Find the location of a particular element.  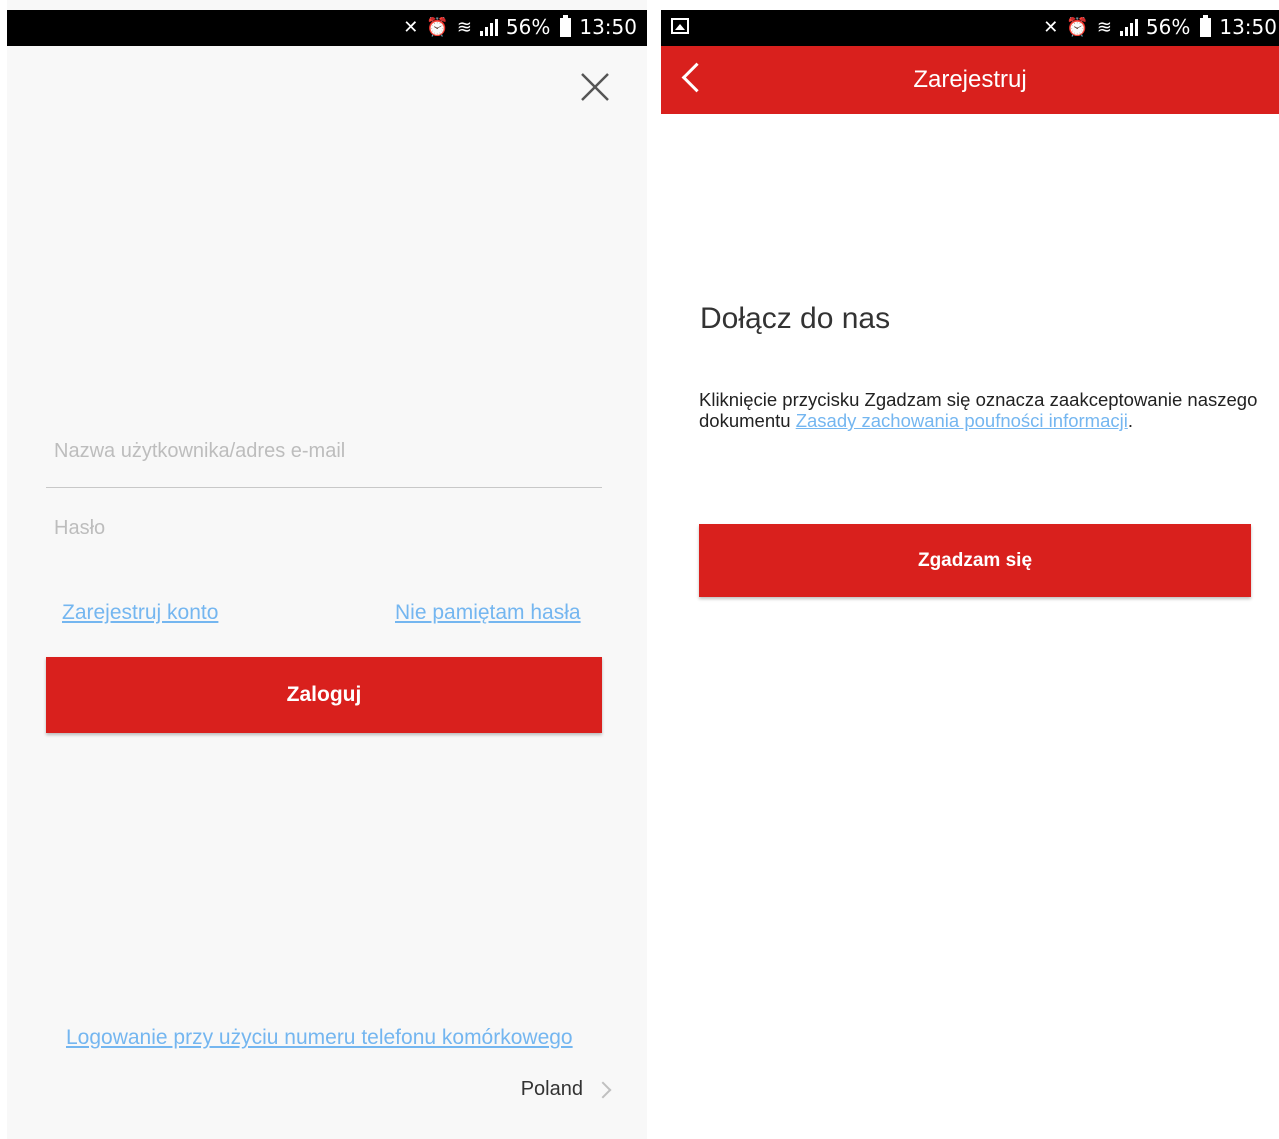

app-bar: Zarejestruj is located at coordinates (970, 80).